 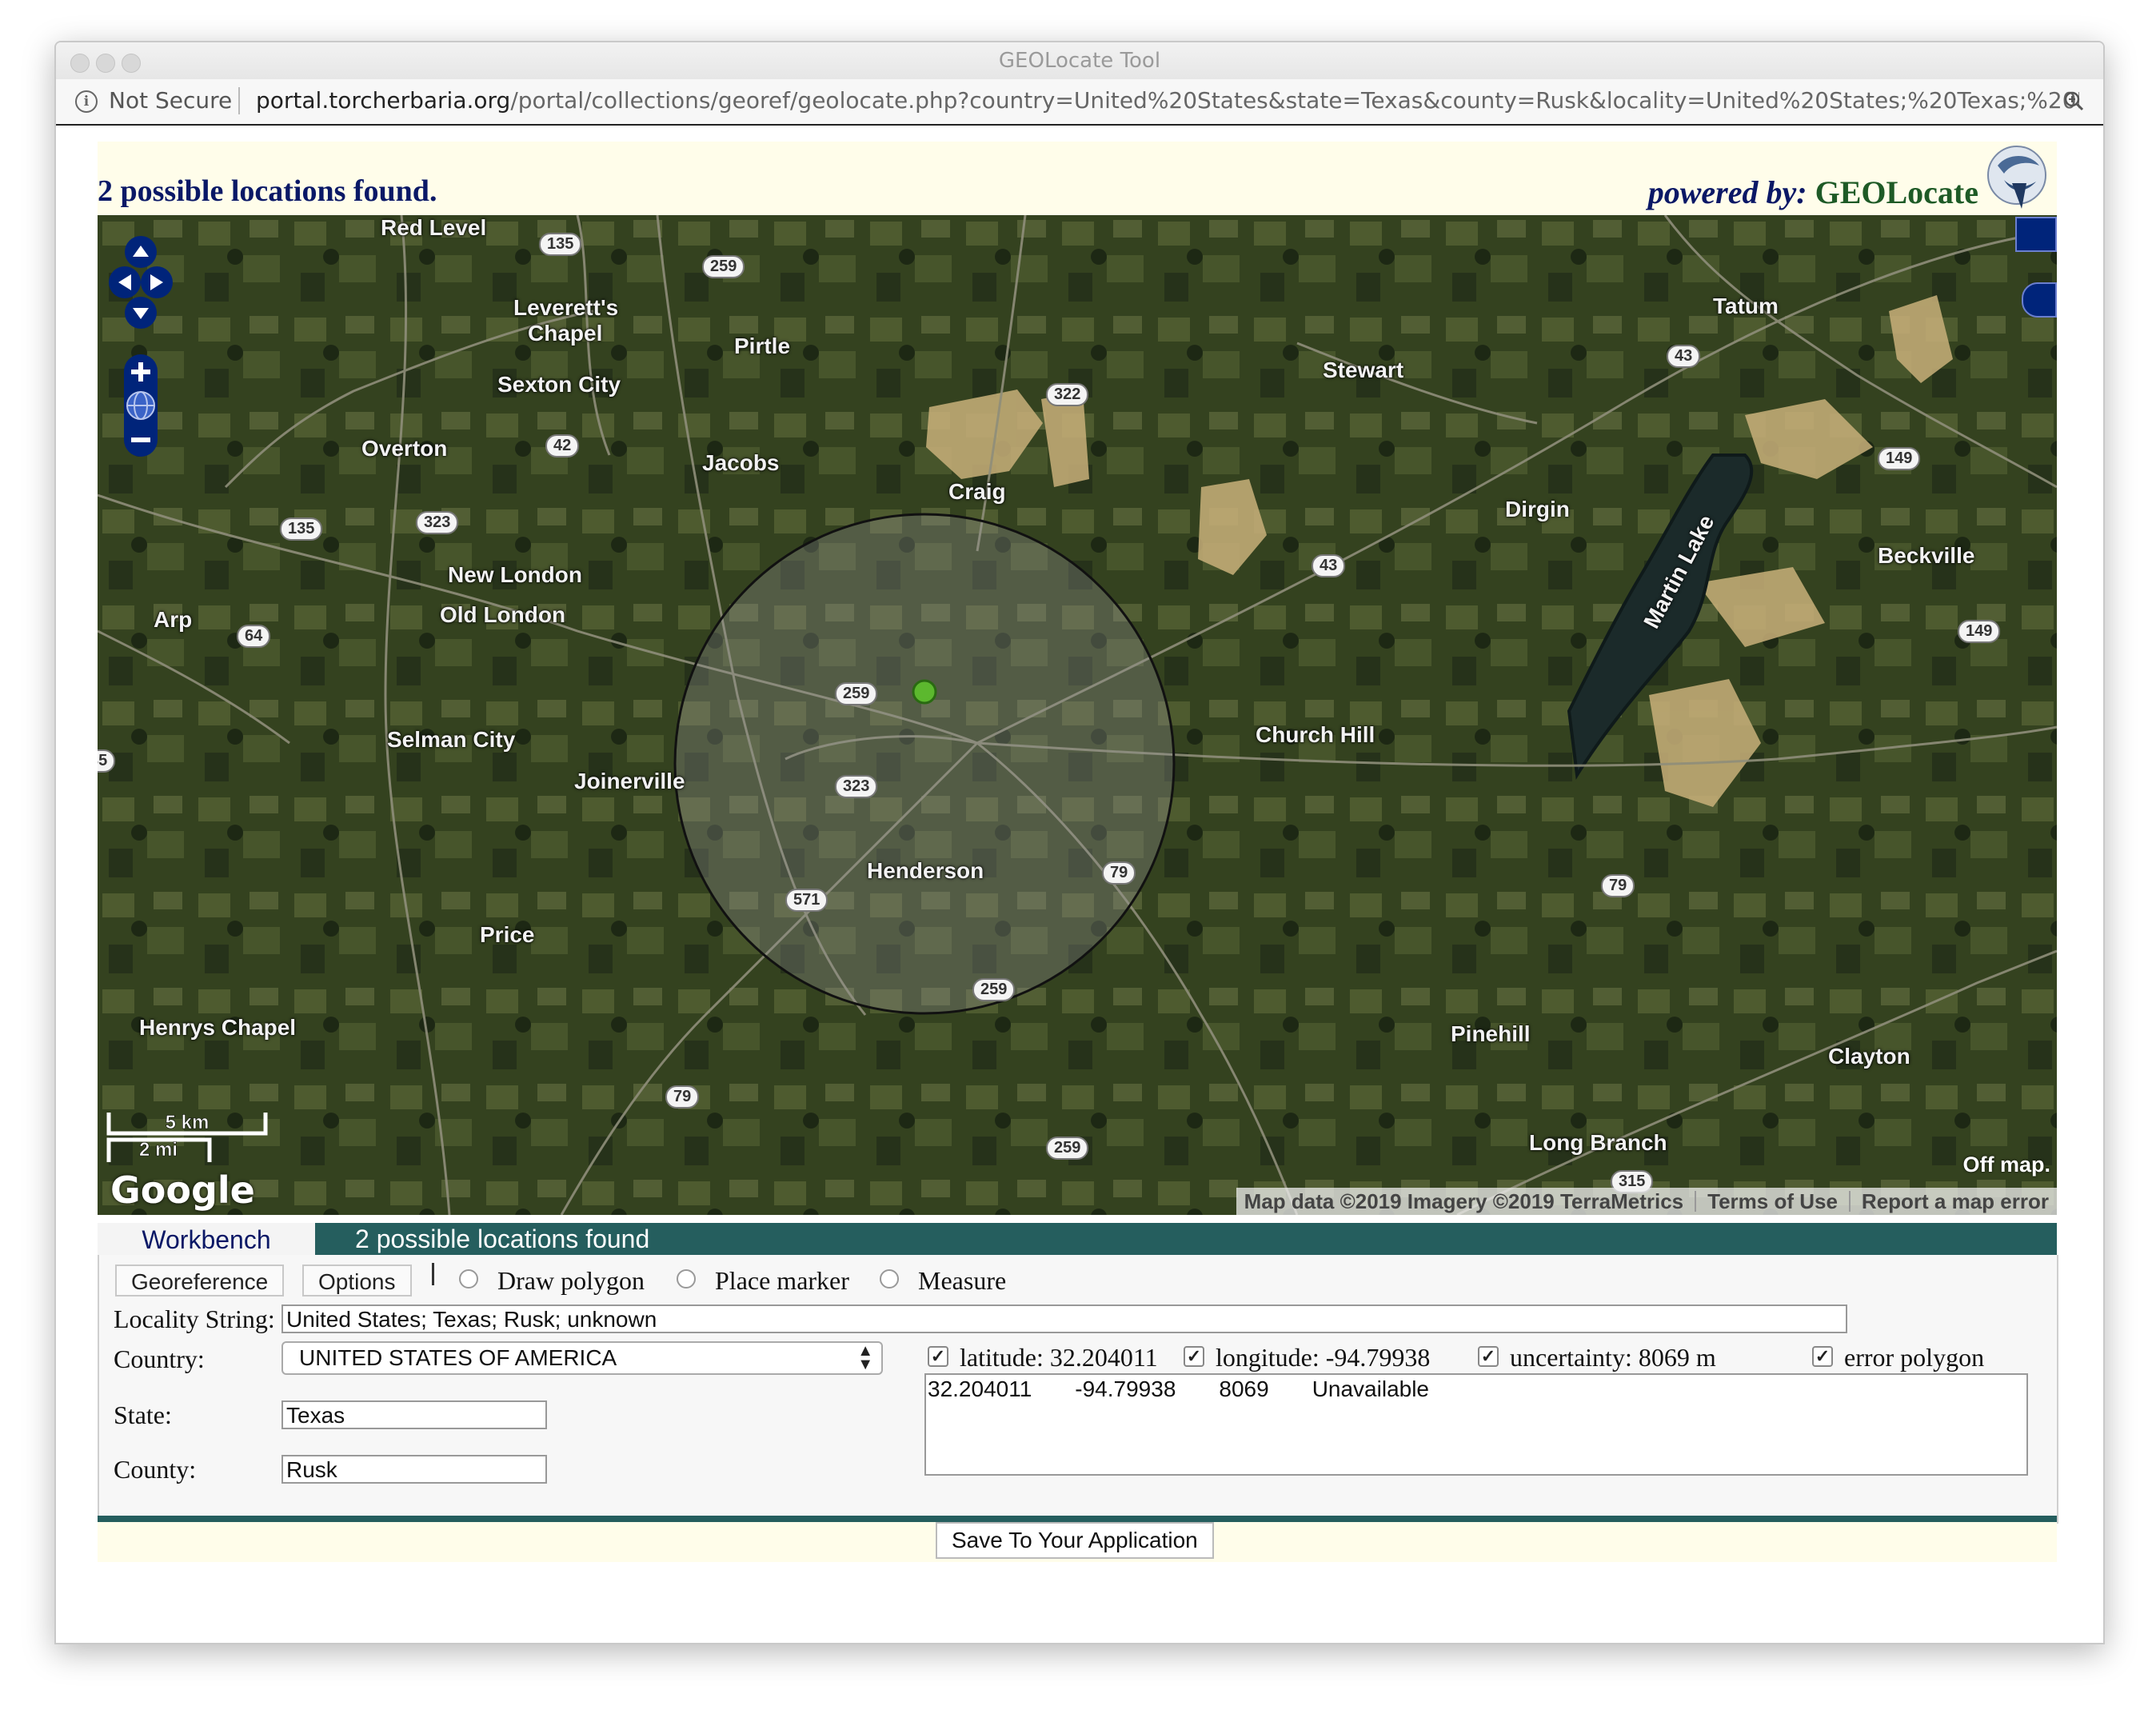 What do you see at coordinates (1491, 1033) in the screenshot?
I see `place-label: Pinehill` at bounding box center [1491, 1033].